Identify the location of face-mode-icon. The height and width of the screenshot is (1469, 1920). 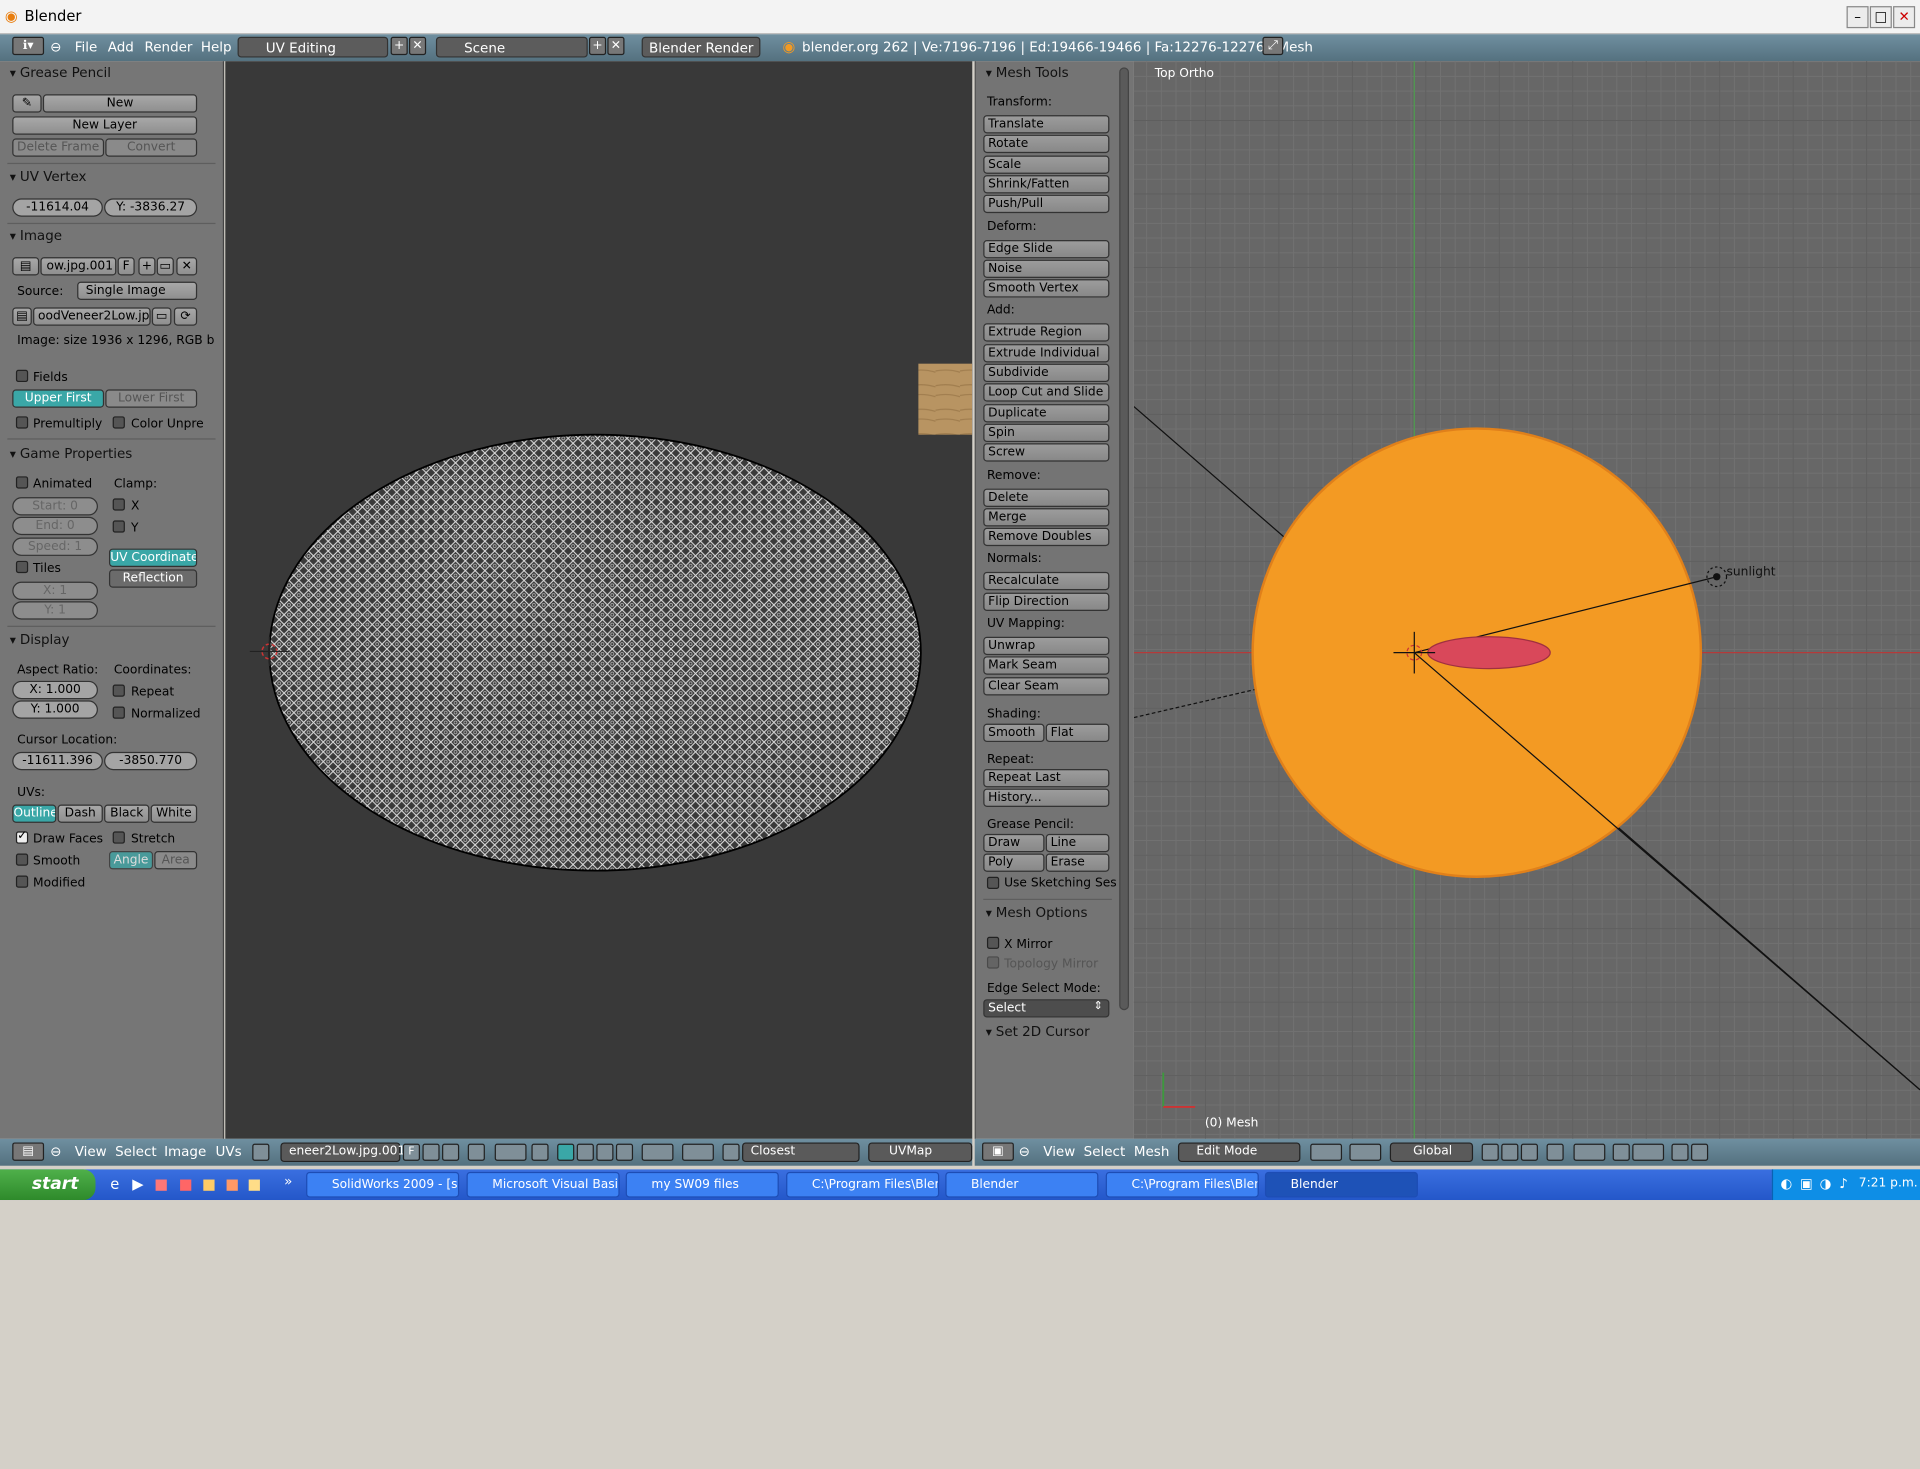
(1529, 1152).